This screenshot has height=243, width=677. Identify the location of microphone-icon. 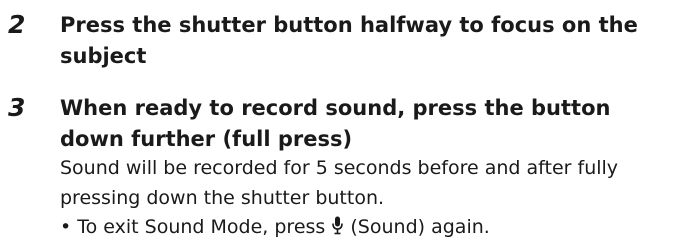
(338, 225).